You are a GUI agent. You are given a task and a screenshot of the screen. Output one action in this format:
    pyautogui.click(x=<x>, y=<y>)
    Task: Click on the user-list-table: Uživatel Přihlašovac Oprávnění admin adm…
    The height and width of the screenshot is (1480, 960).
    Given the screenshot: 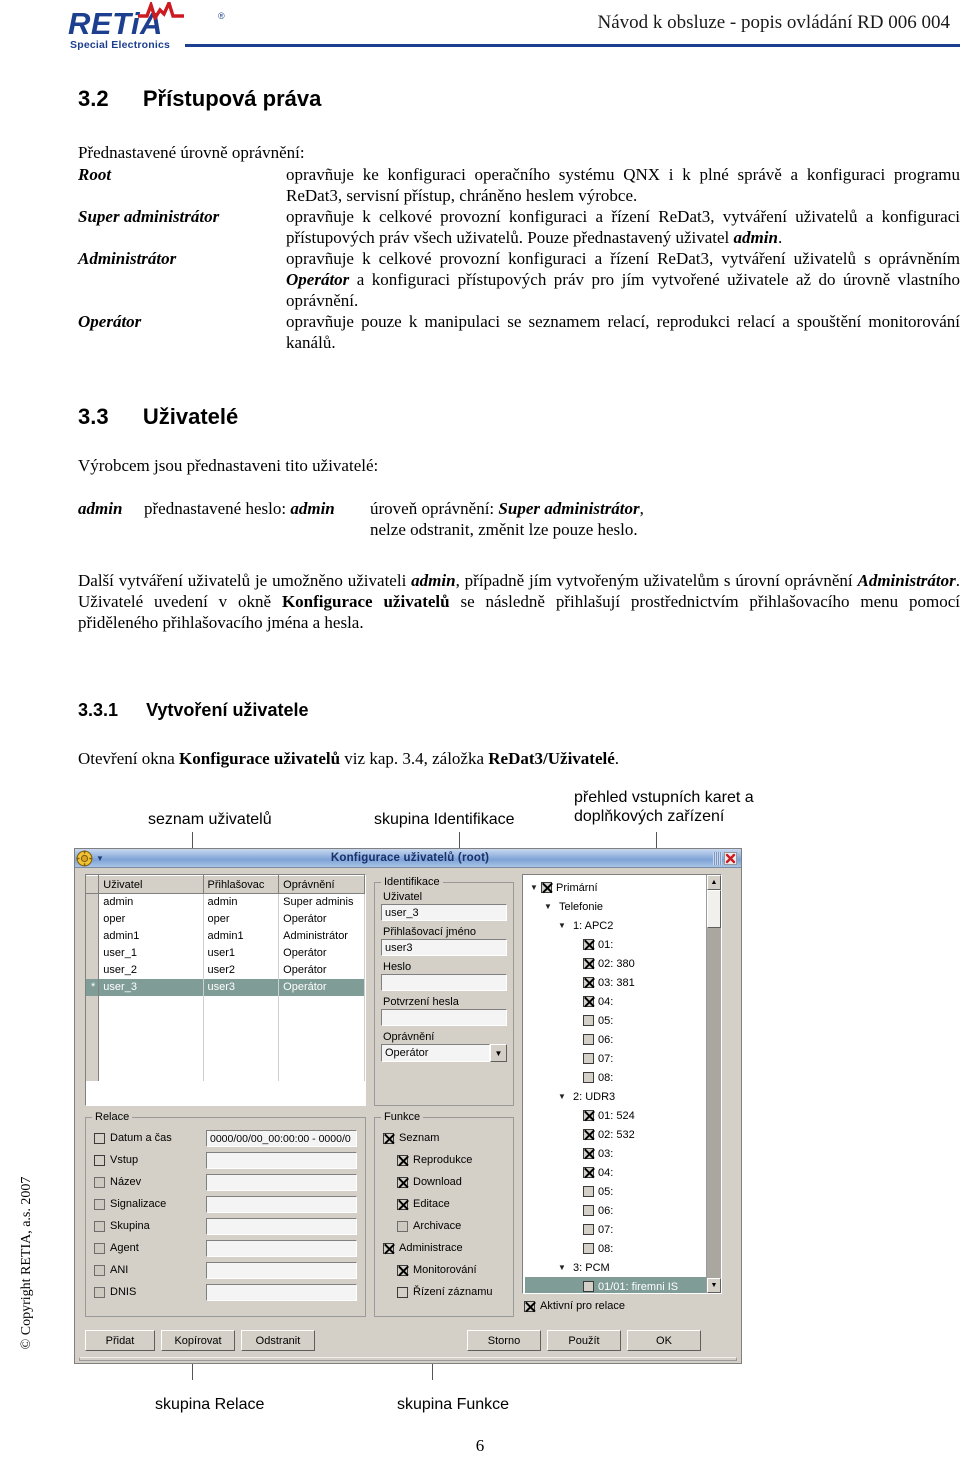 What is the action you would take?
    pyautogui.click(x=225, y=990)
    